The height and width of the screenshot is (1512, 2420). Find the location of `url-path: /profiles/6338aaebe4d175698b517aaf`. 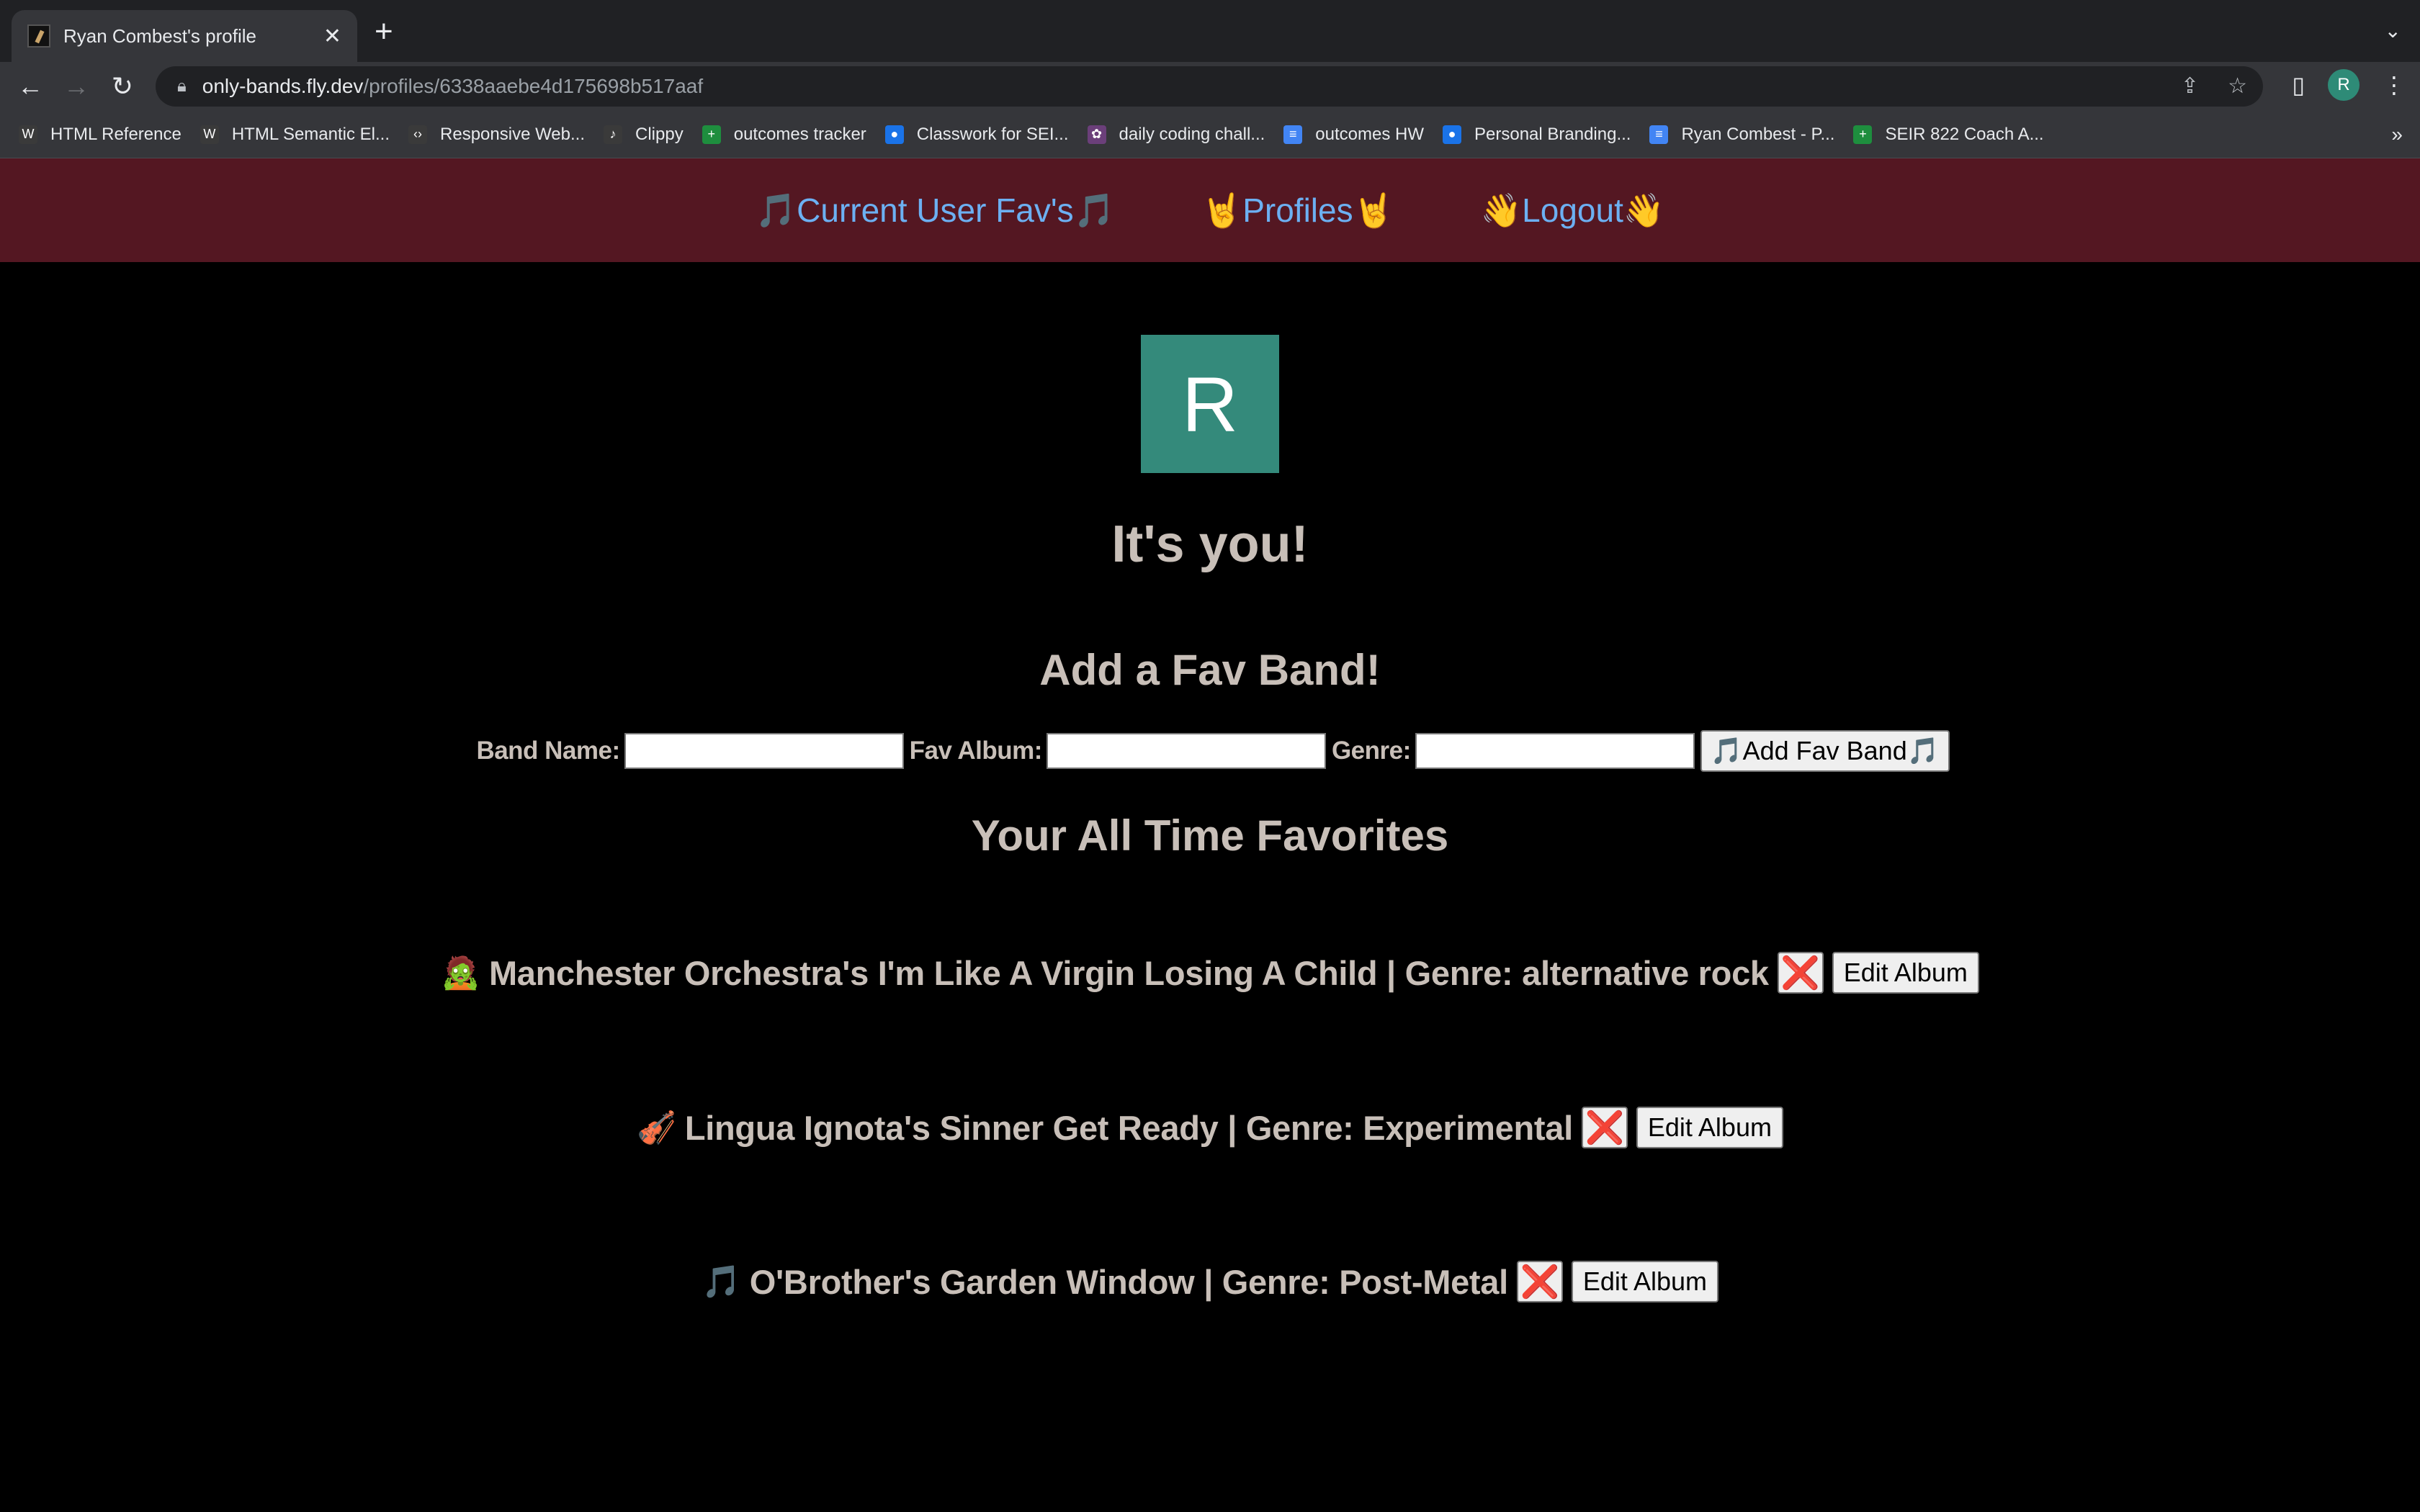

url-path: /profiles/6338aaebe4d175698b517aaf is located at coordinates (533, 86).